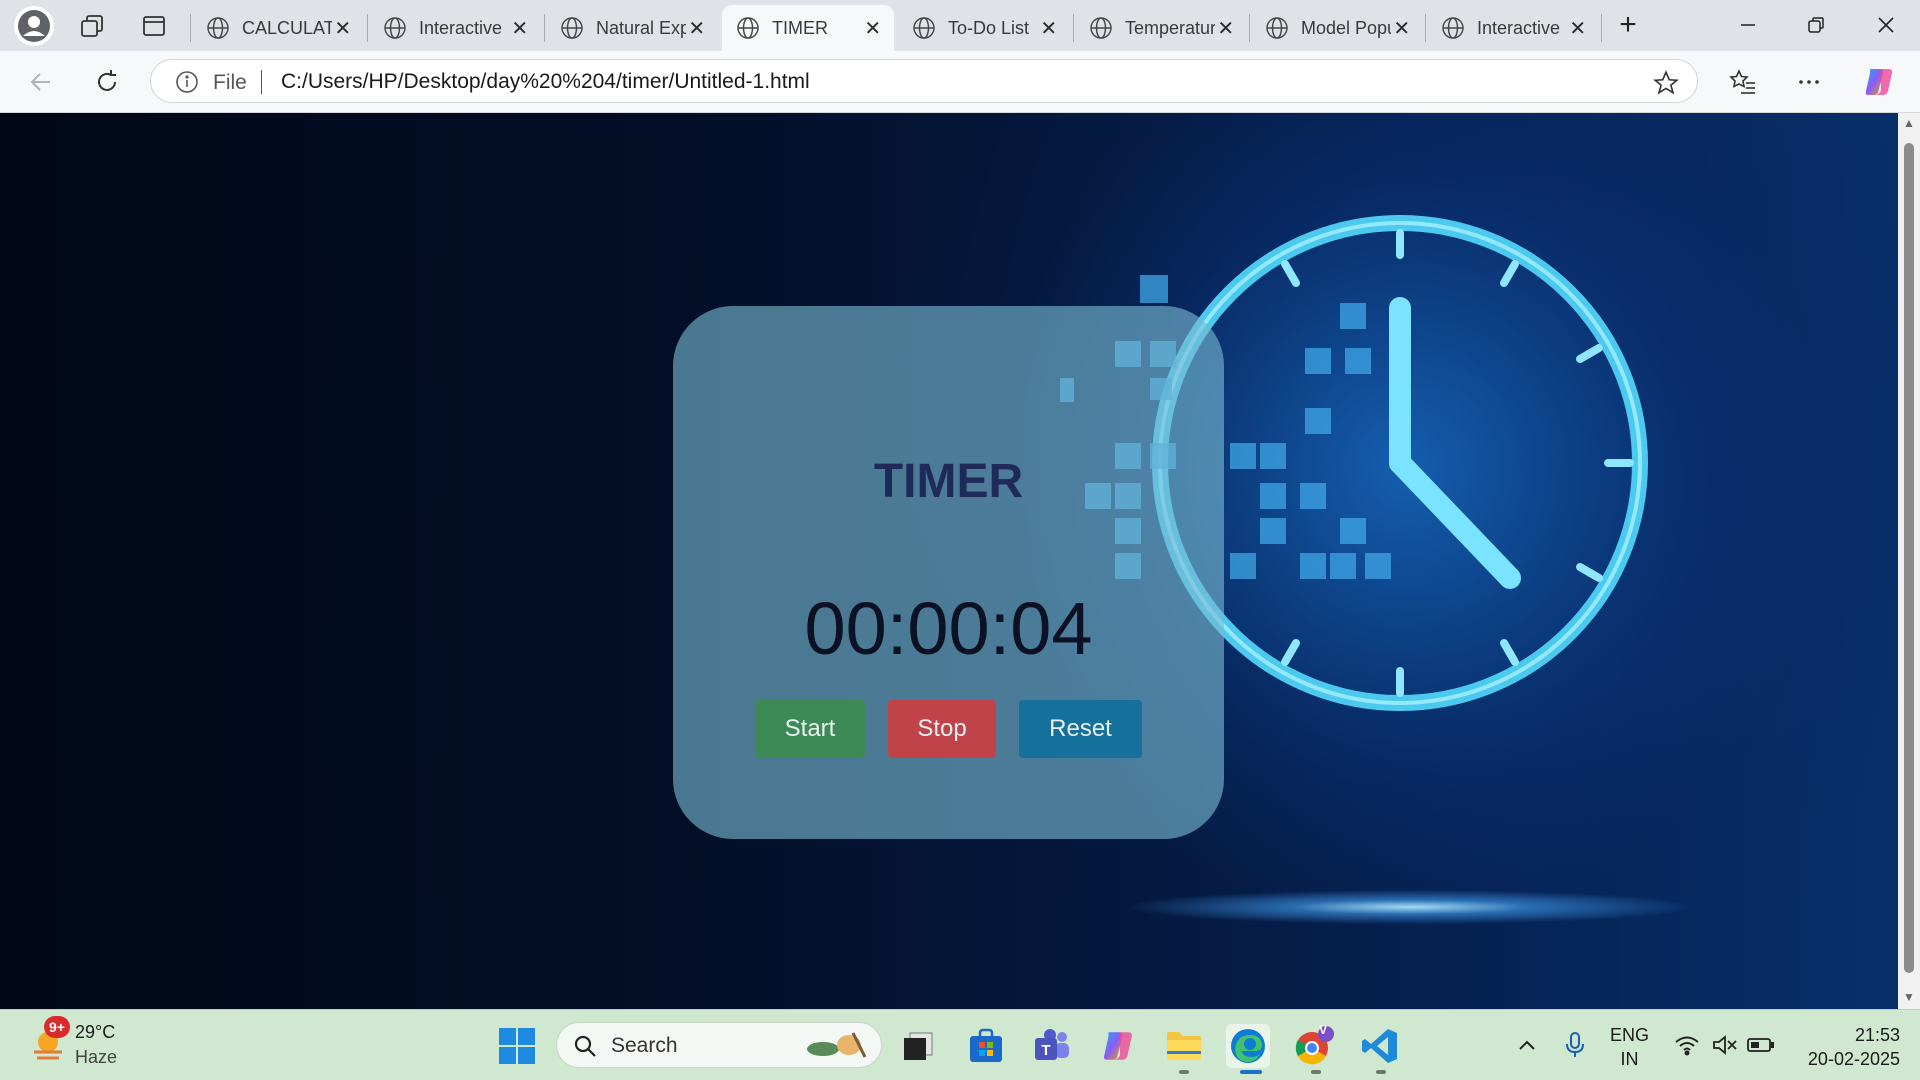 The image size is (1920, 1080). I want to click on tab-label: Temperature, so click(1170, 27).